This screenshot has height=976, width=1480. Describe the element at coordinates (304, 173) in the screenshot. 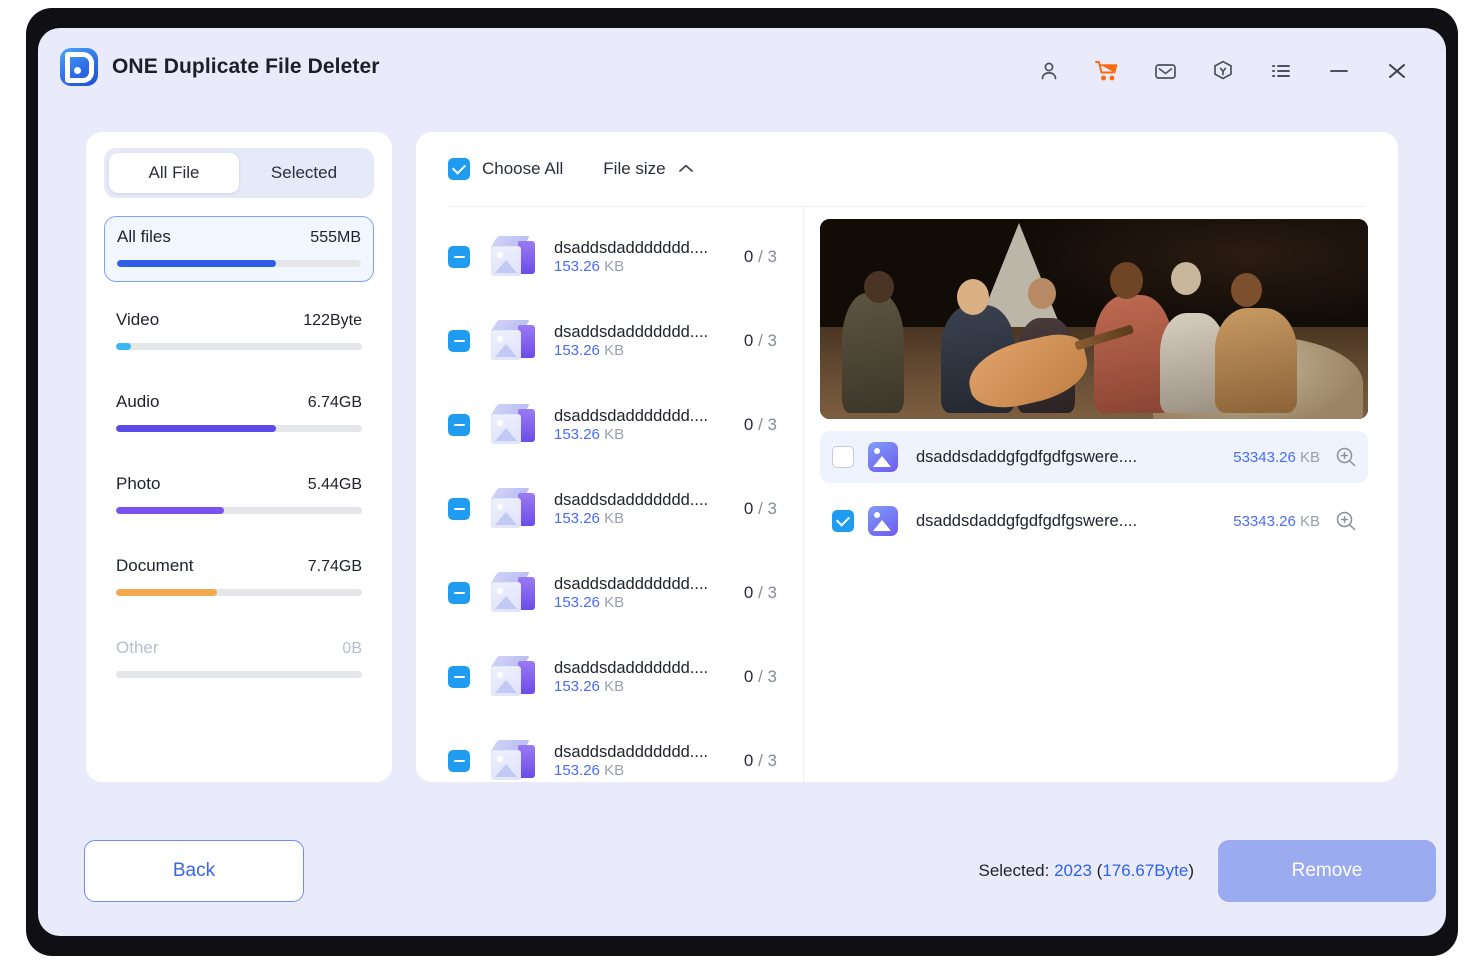

I see `tab-selected: Selected` at that location.